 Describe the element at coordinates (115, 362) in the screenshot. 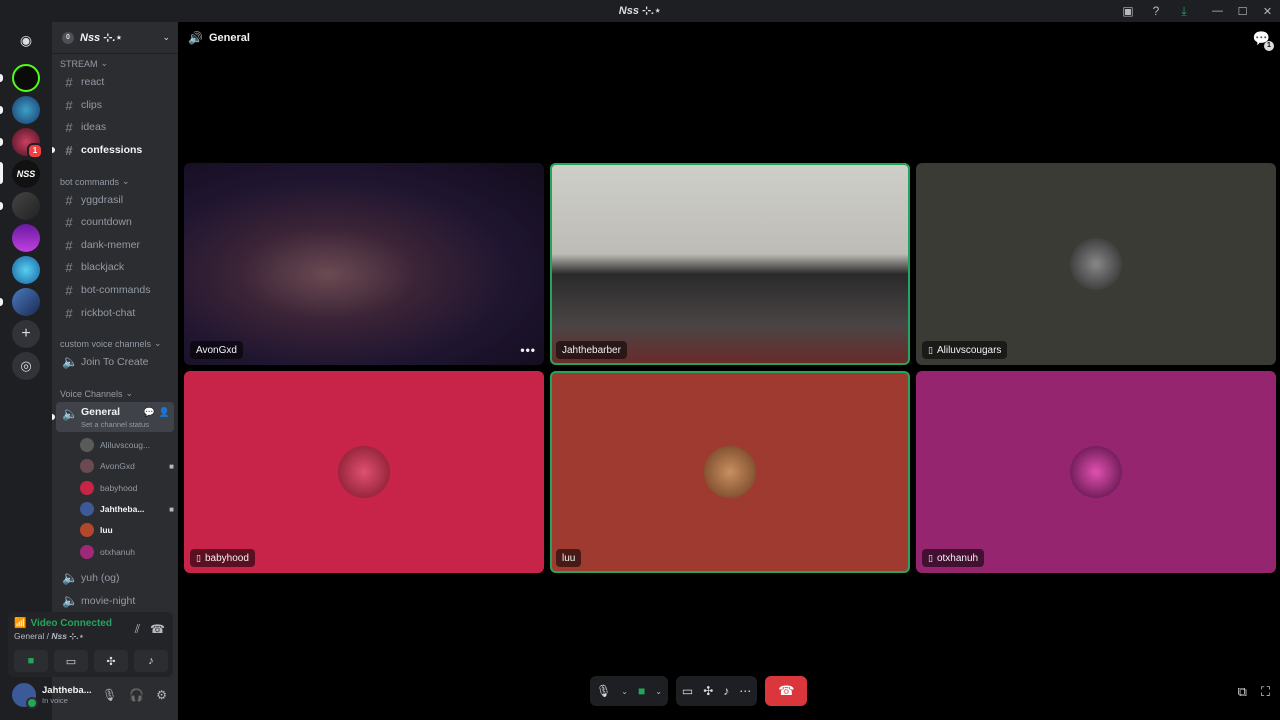

I see `channel-join-to-create: 🔈 Join To Create` at that location.